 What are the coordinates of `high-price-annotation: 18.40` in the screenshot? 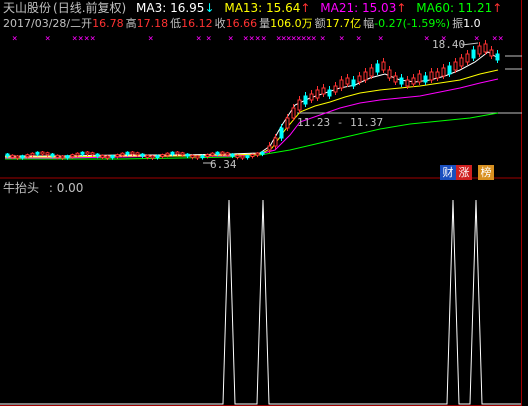 It's located at (448, 44).